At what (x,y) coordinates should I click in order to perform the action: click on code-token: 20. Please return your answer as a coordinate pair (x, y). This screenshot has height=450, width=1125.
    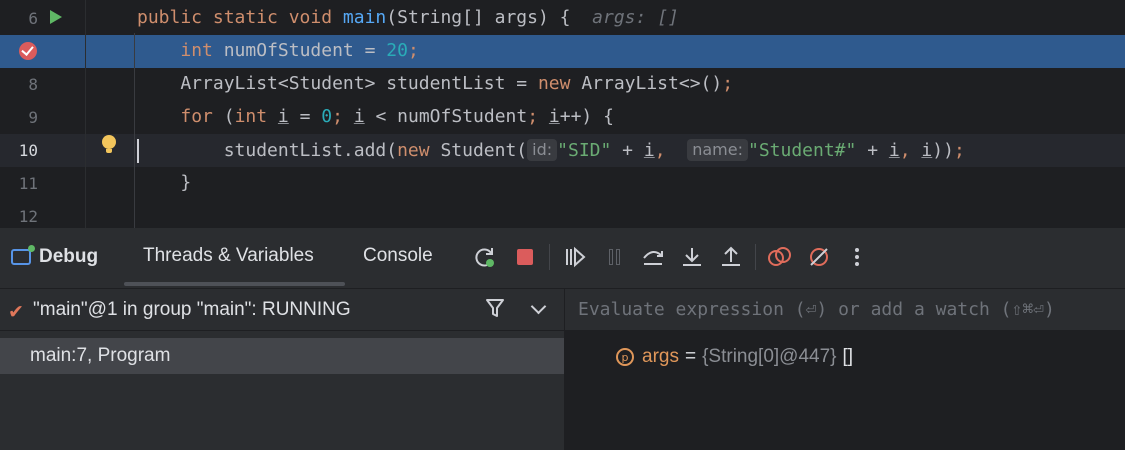
    Looking at the image, I should click on (397, 50).